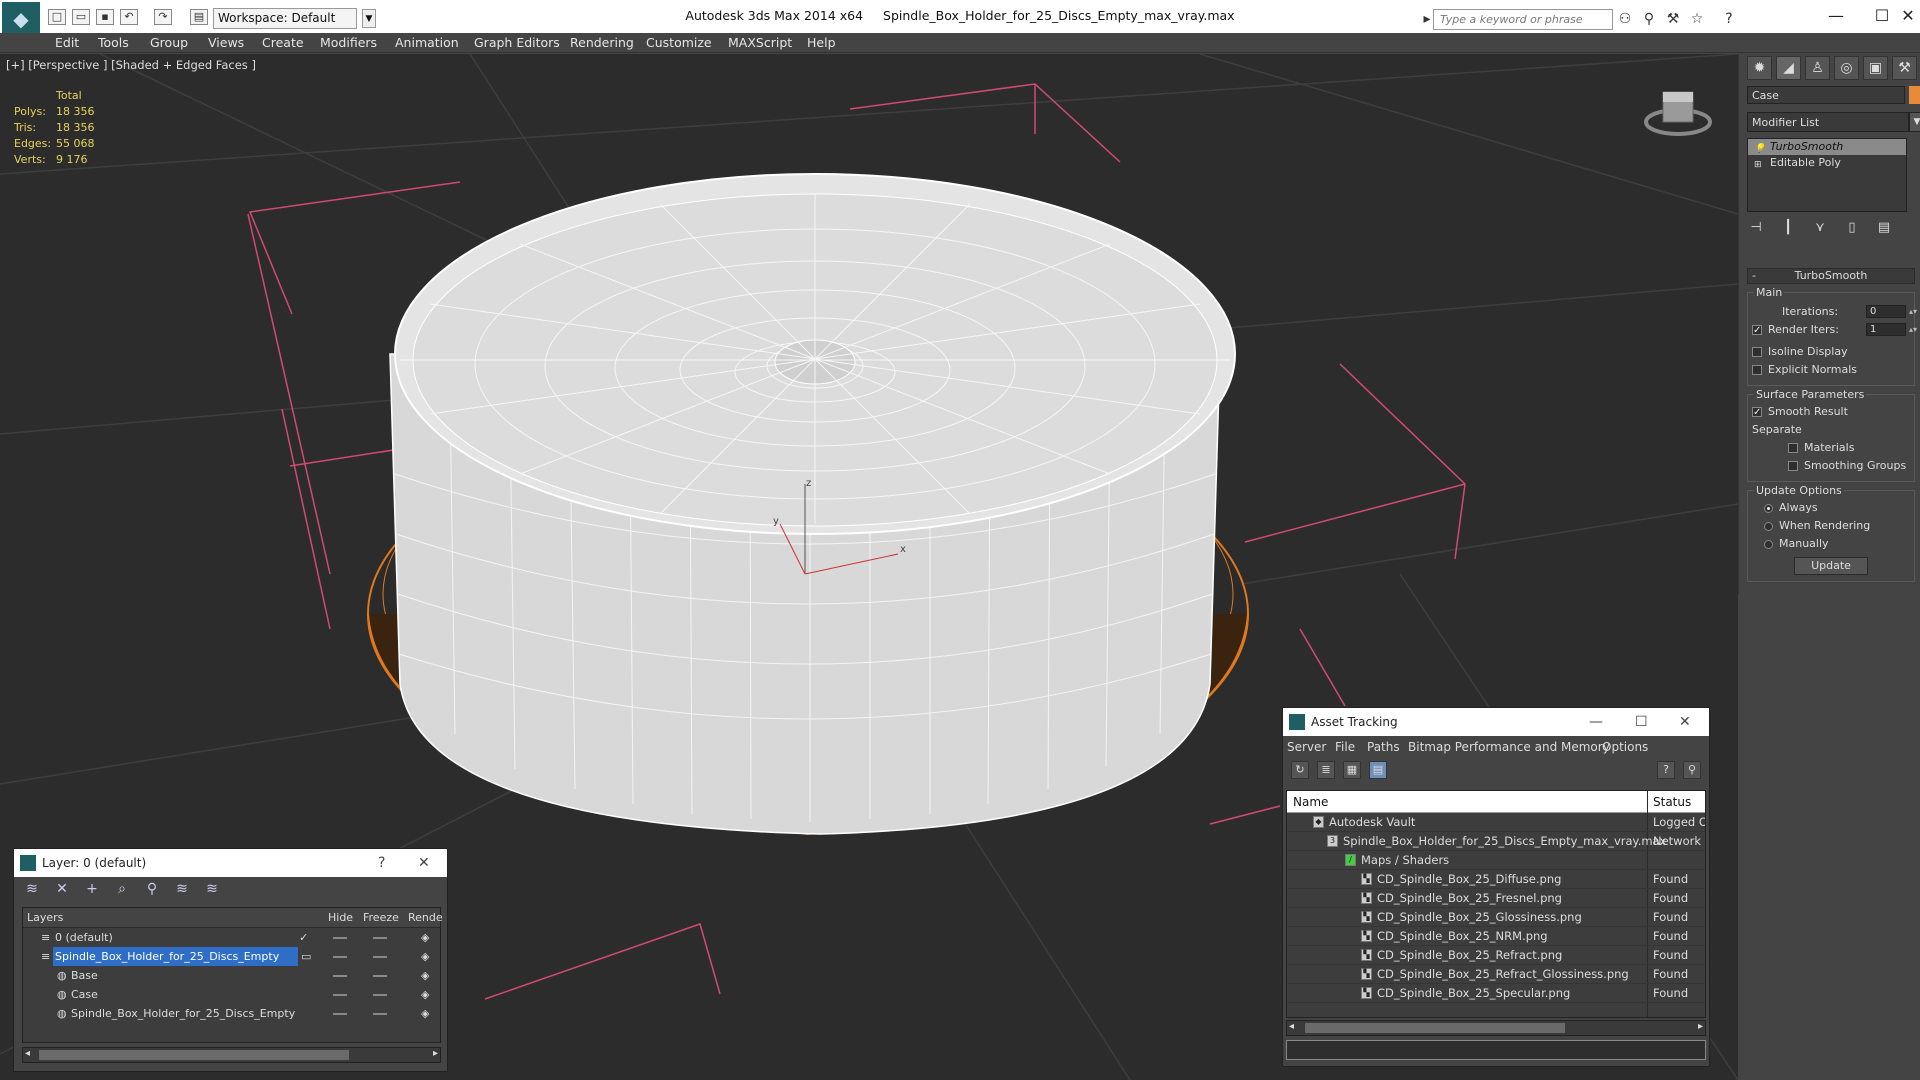 The width and height of the screenshot is (1920, 1080). What do you see at coordinates (1852, 230) in the screenshot?
I see `remove-modifier-icon: ▯` at bounding box center [1852, 230].